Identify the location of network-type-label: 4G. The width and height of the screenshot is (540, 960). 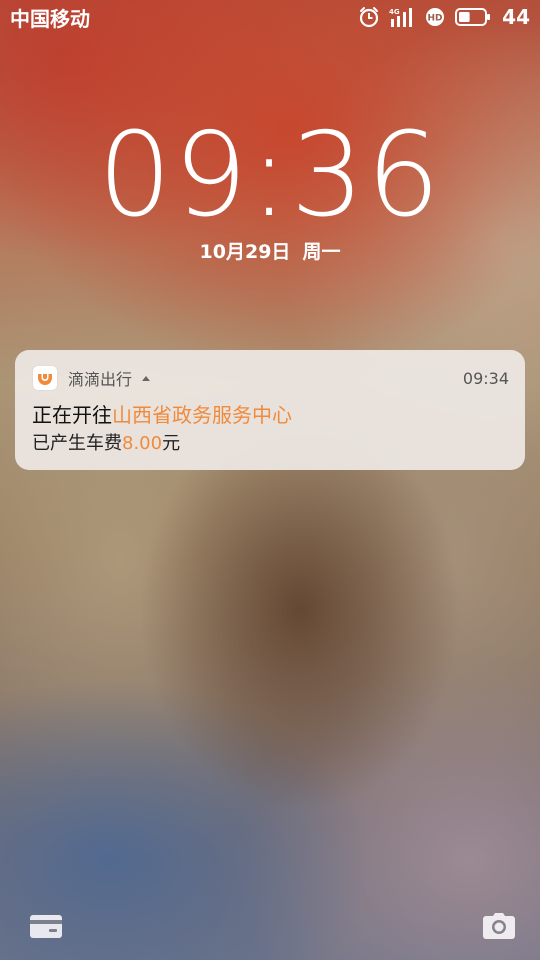
(394, 12).